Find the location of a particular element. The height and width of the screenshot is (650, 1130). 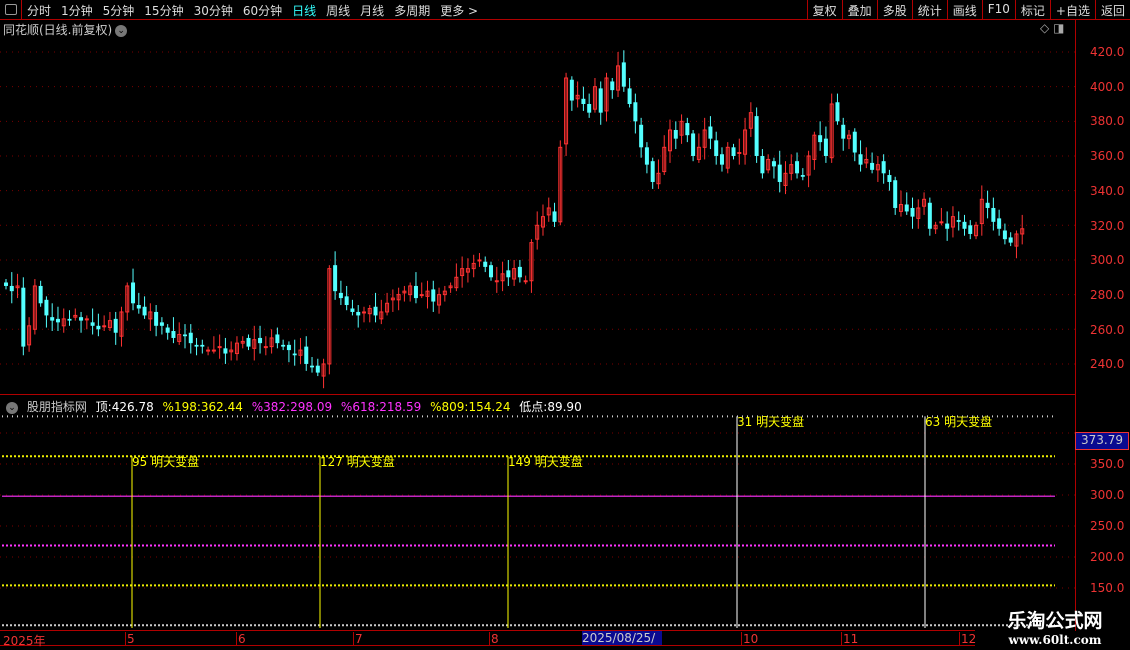

sidebar-toggle-button is located at coordinates (11, 9).